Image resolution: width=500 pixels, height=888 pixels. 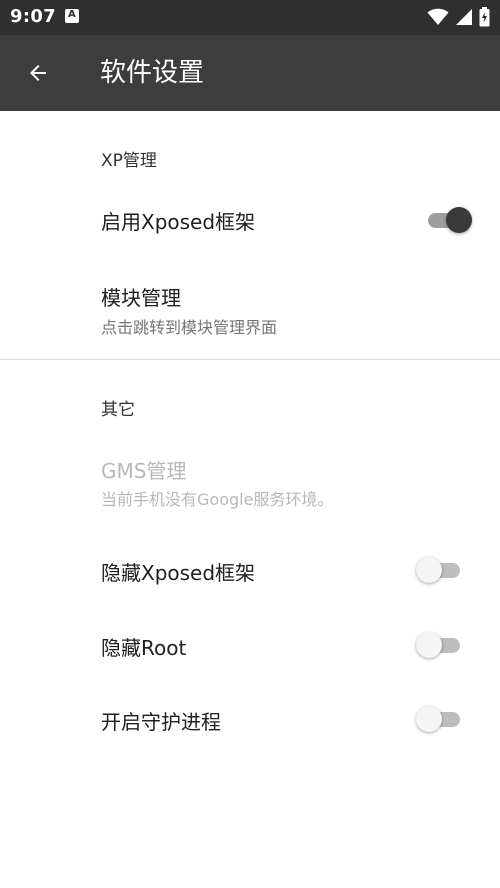 I want to click on enable-xposed-switch, so click(x=448, y=220).